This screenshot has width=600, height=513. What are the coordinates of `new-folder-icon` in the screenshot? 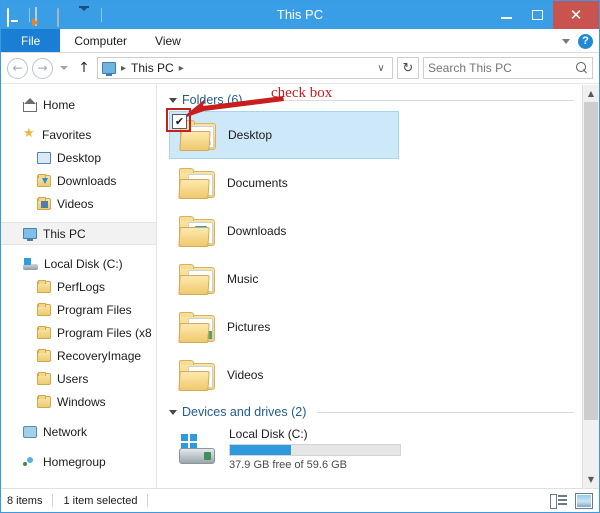 It's located at (65, 17).